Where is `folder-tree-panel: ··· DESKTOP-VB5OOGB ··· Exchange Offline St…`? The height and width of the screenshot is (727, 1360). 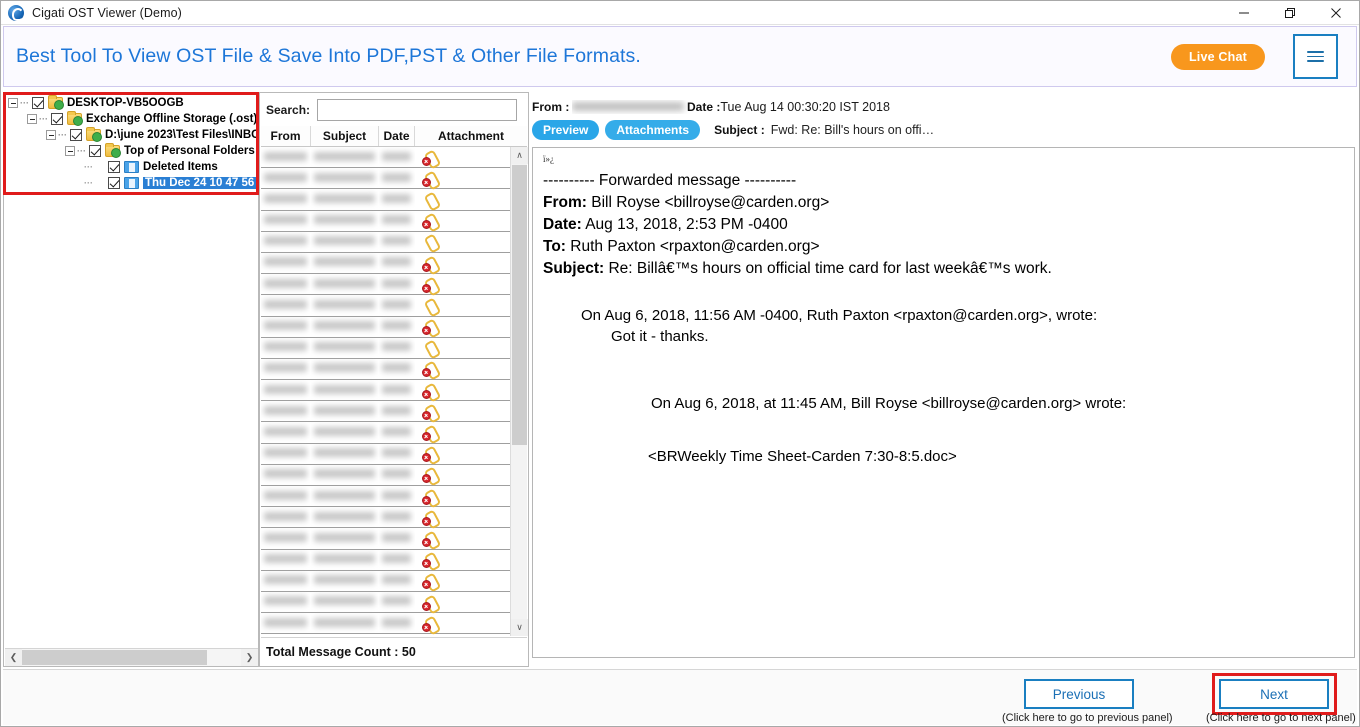
folder-tree-panel: ··· DESKTOP-VB5OOGB ··· Exchange Offline St… is located at coordinates (131, 379).